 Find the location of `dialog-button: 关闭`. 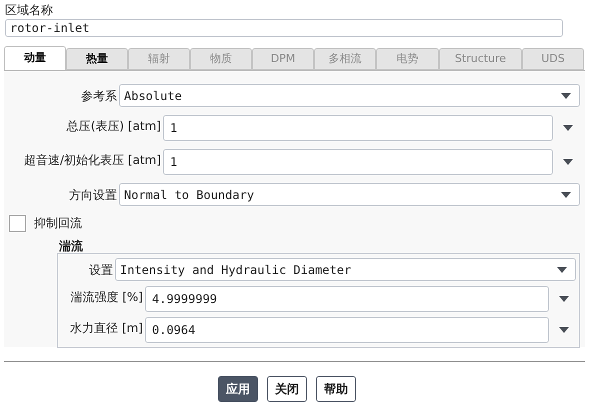

dialog-button: 关闭 is located at coordinates (287, 389).